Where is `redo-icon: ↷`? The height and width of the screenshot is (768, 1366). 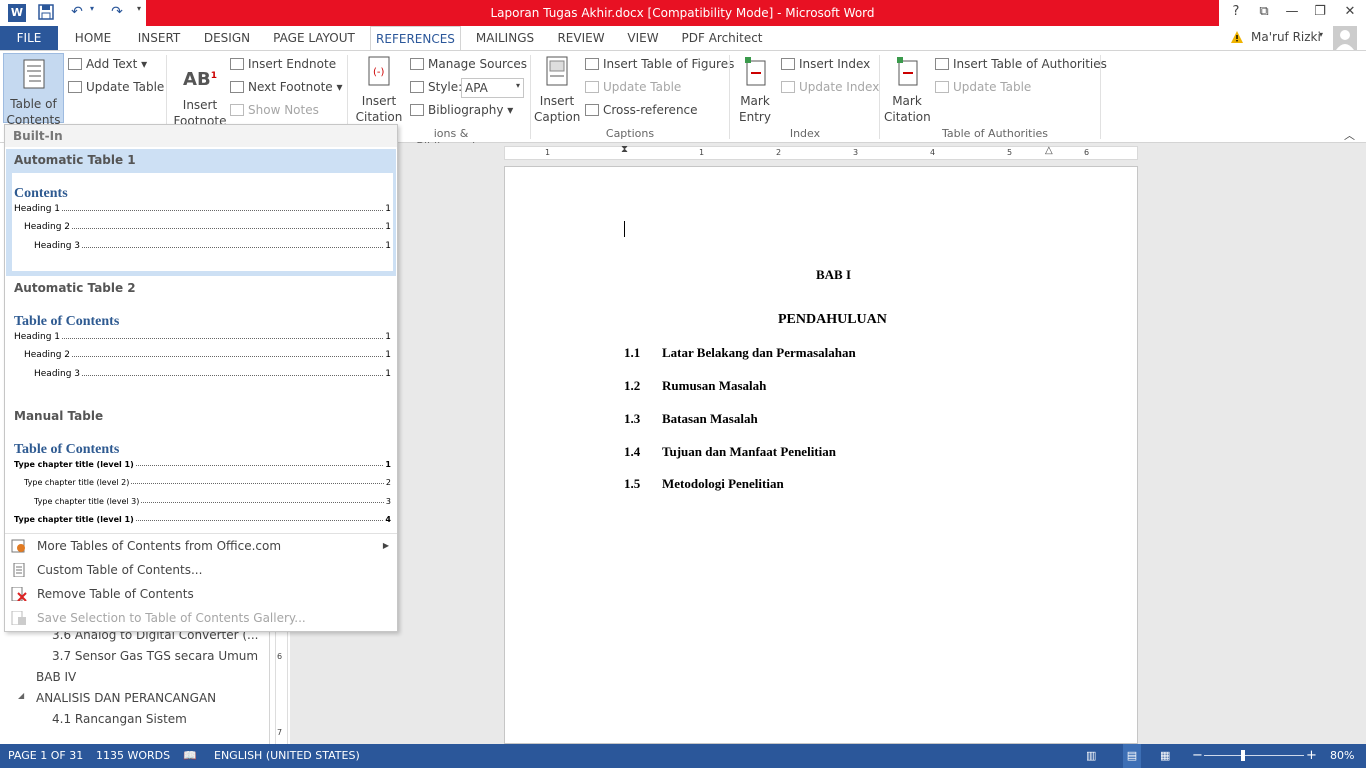 redo-icon: ↷ is located at coordinates (117, 13).